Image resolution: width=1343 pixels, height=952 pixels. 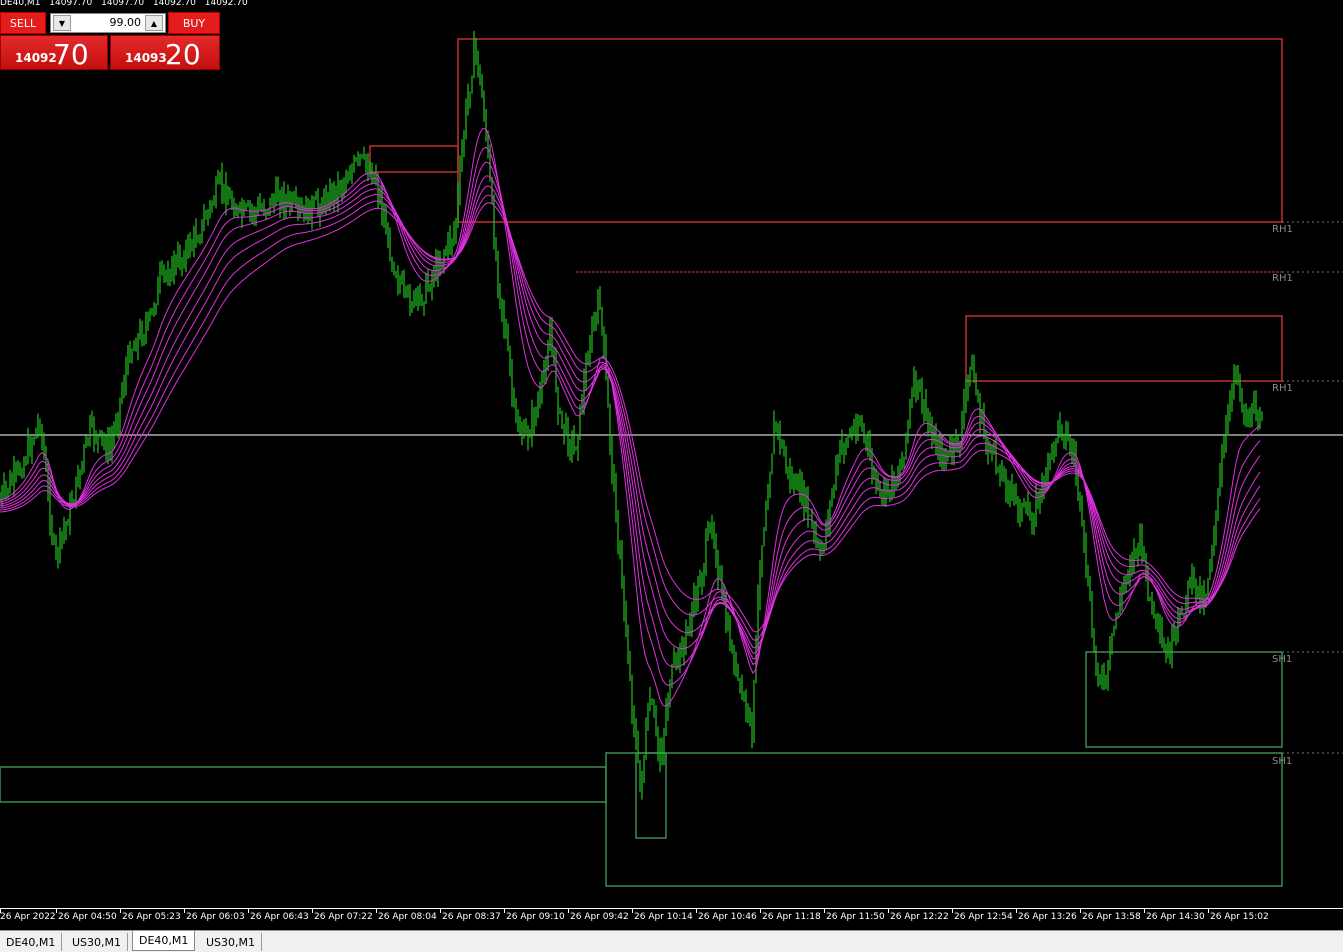 I want to click on symbol-label: DE40,M1, so click(x=20, y=4).